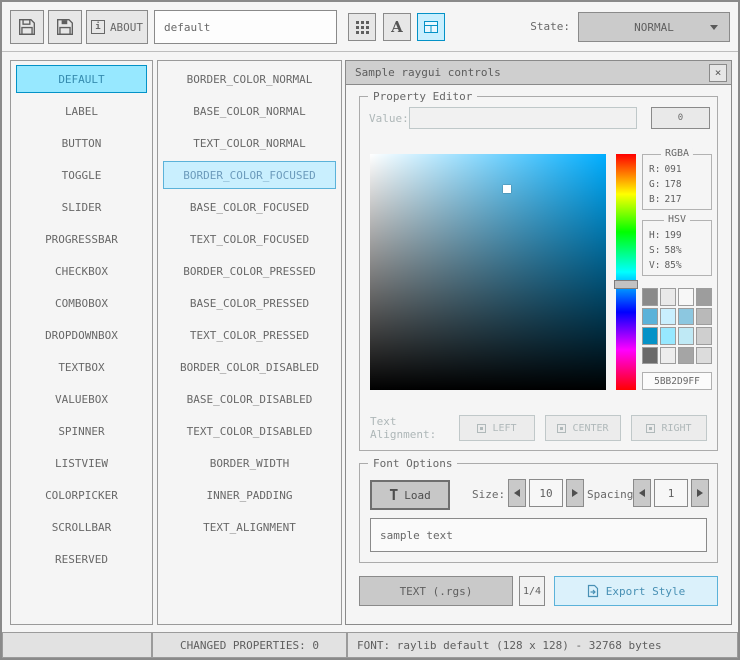 This screenshot has width=740, height=660. Describe the element at coordinates (27, 27) in the screenshot. I see `load-style-button` at that location.